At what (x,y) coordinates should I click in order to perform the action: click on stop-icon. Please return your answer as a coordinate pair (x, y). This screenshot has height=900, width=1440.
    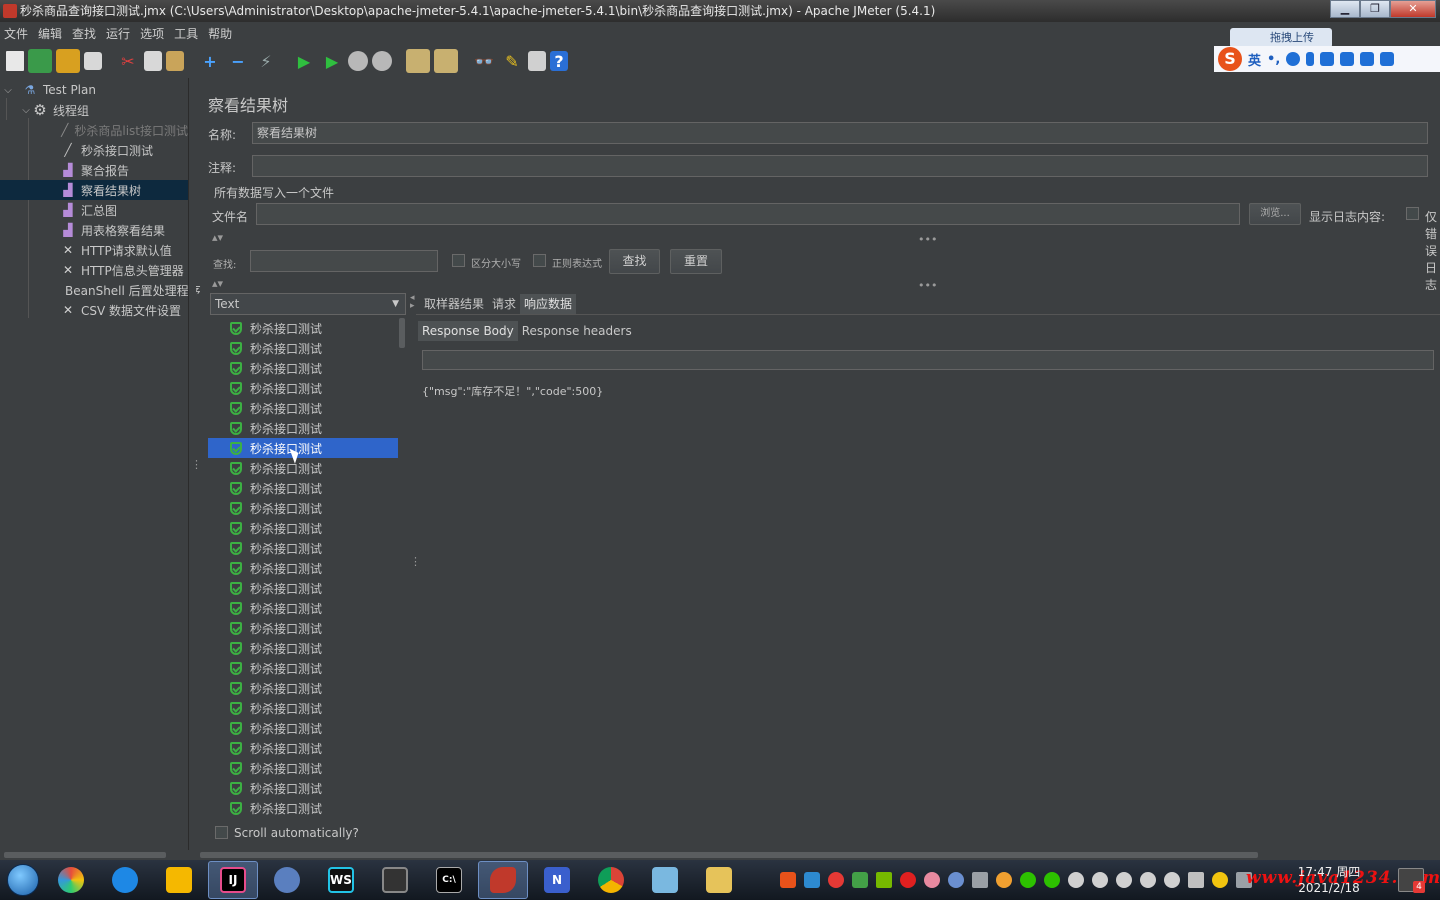
    Looking at the image, I should click on (358, 61).